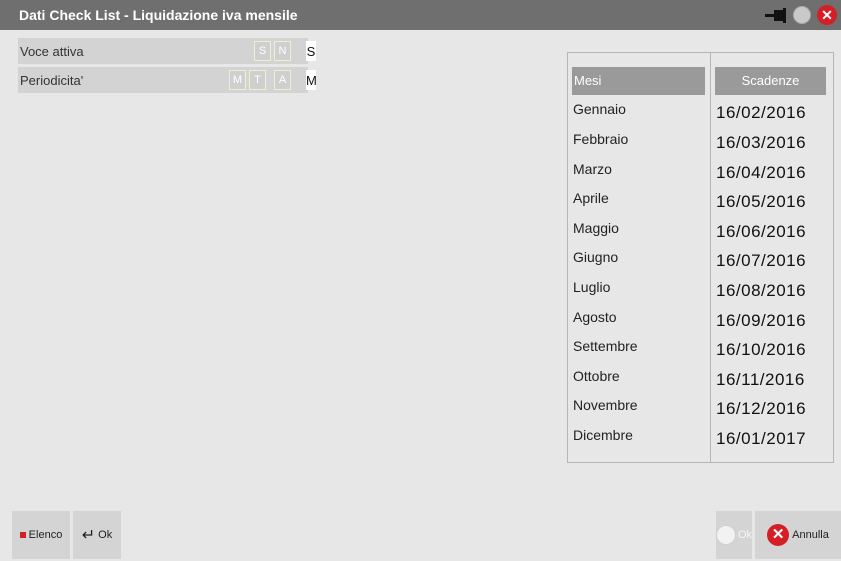 Image resolution: width=841 pixels, height=561 pixels. I want to click on pin-icon, so click(776, 15).